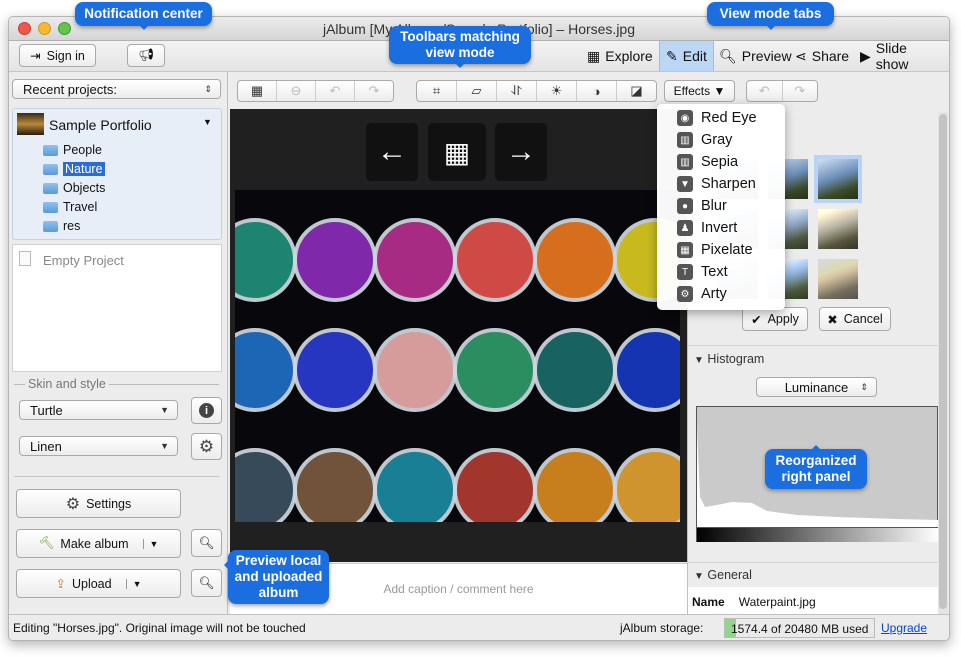 The height and width of the screenshot is (657, 961). I want to click on preview-local-button: 🔍︎, so click(206, 543).